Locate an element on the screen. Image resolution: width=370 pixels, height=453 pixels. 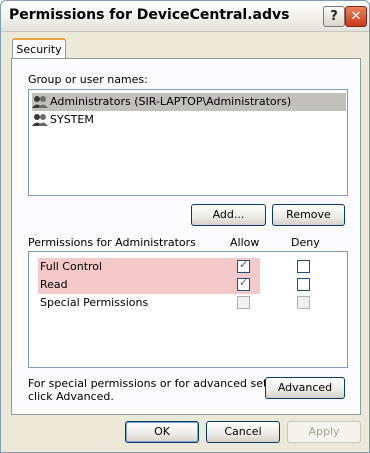
help-button: ? is located at coordinates (334, 16).